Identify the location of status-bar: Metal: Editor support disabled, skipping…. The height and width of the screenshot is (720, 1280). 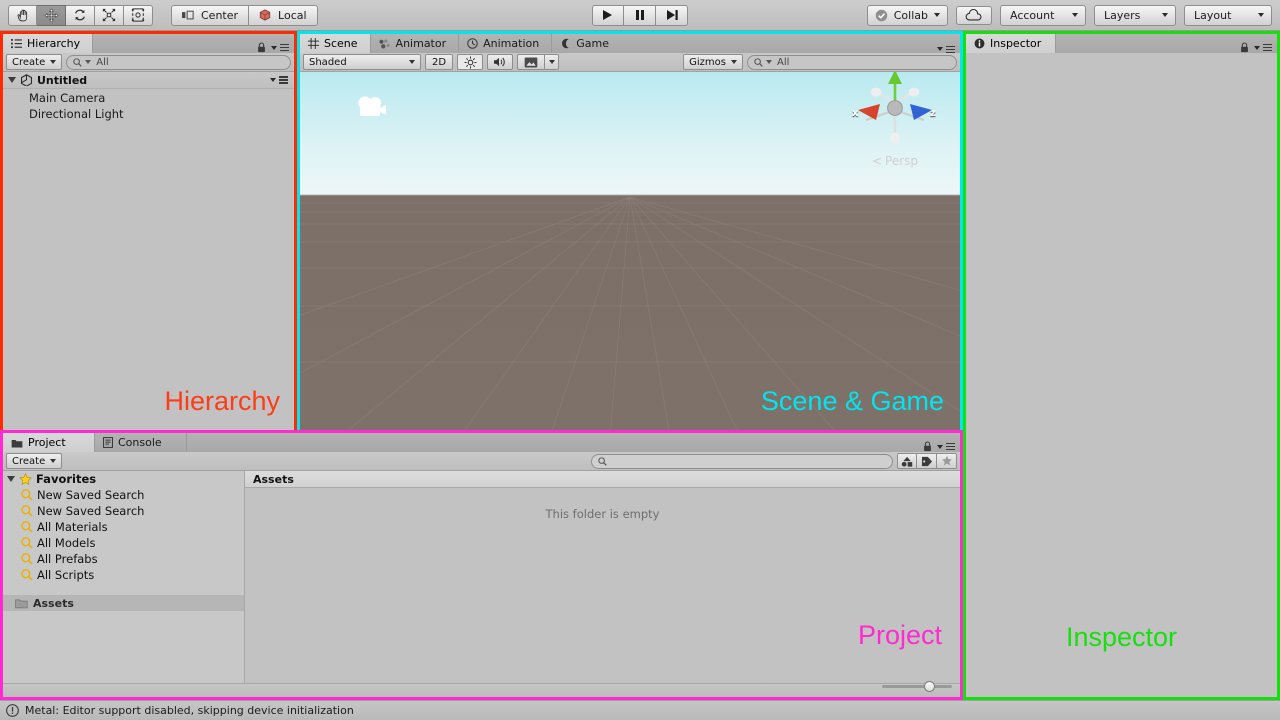
(640, 710).